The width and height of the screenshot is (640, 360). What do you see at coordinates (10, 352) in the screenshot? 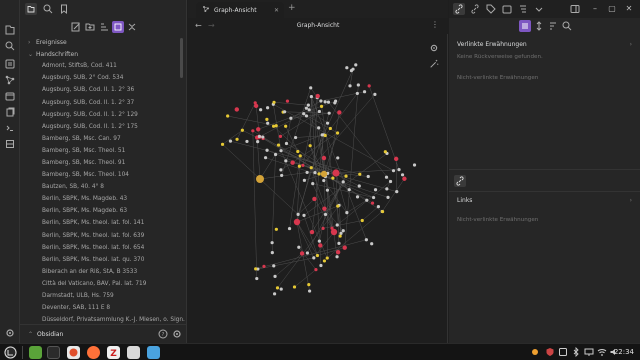
I see `system-menu-icon` at bounding box center [10, 352].